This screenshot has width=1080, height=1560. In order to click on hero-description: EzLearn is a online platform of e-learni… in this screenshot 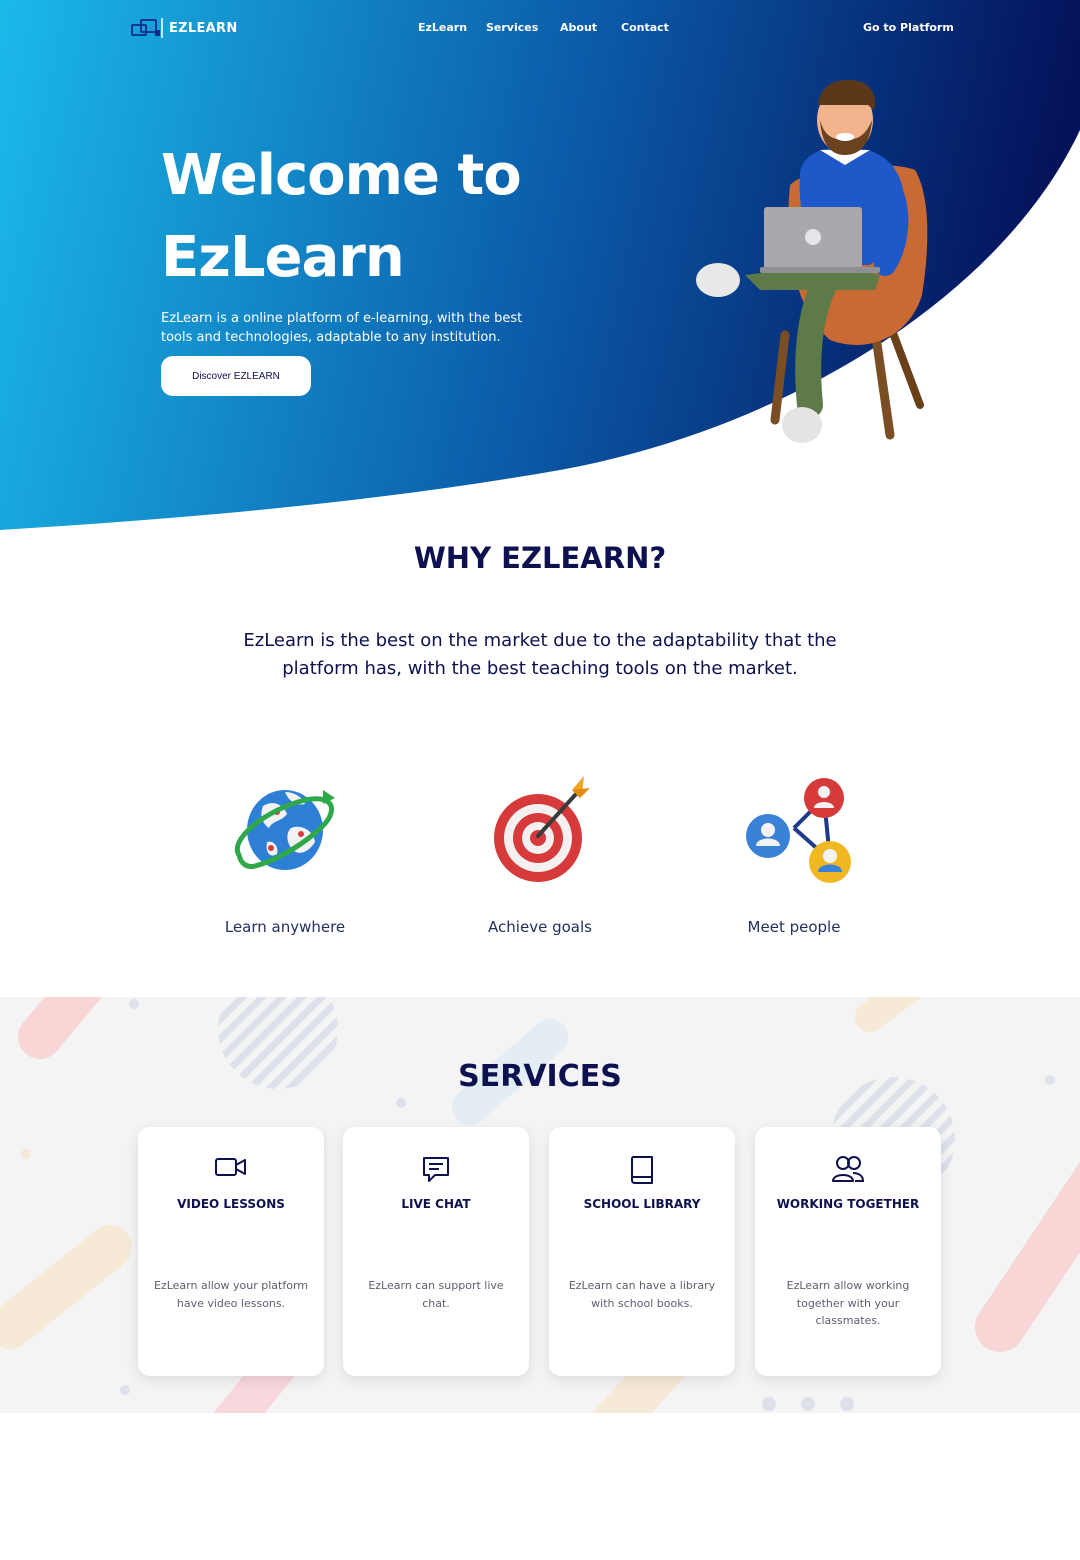, I will do `click(342, 328)`.